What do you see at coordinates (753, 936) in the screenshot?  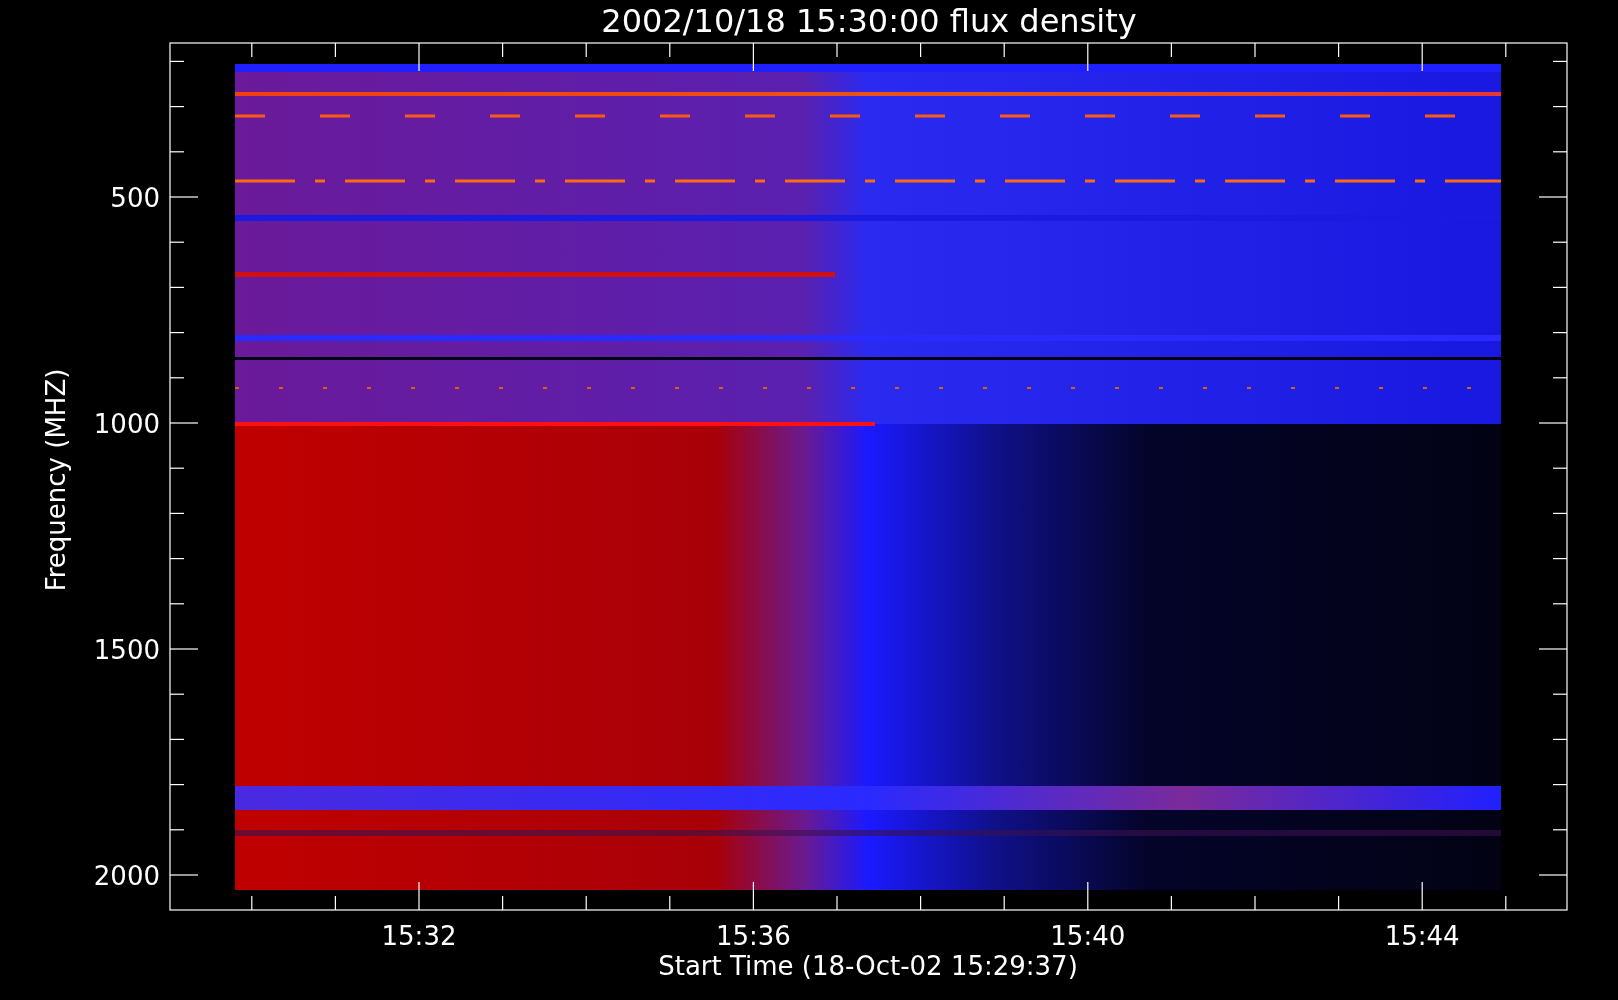 I see `x-tick-label: 15:36` at bounding box center [753, 936].